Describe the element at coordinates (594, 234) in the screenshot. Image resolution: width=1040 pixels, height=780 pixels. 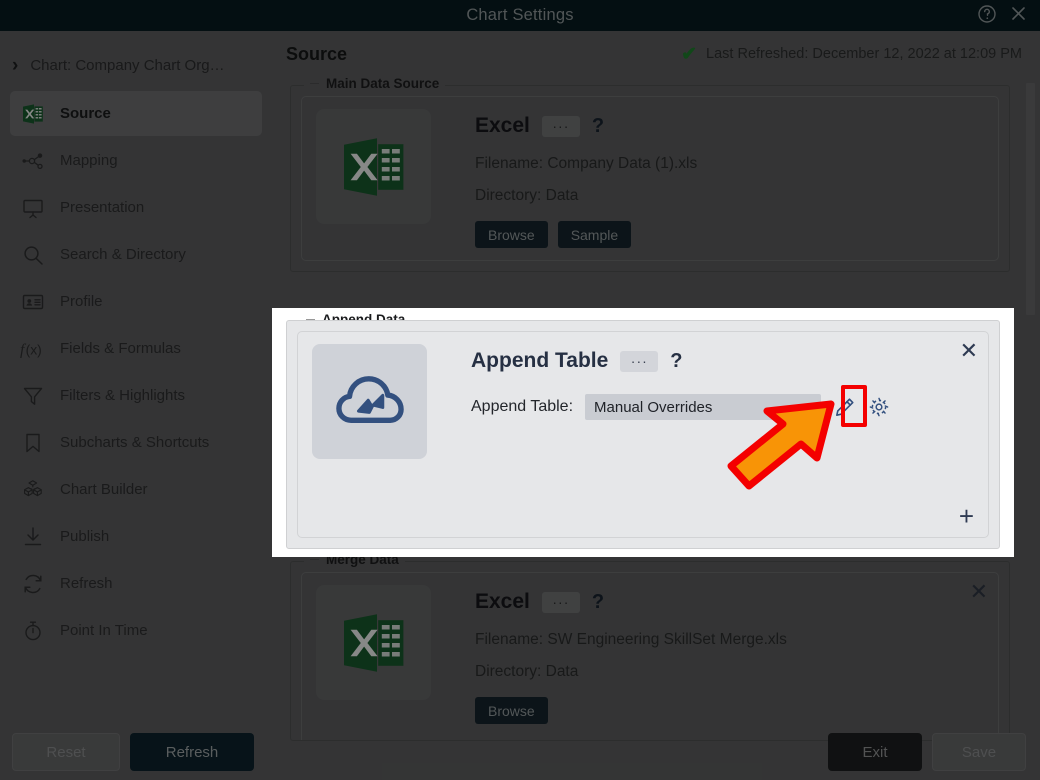
I see `sample-button: Sample` at that location.